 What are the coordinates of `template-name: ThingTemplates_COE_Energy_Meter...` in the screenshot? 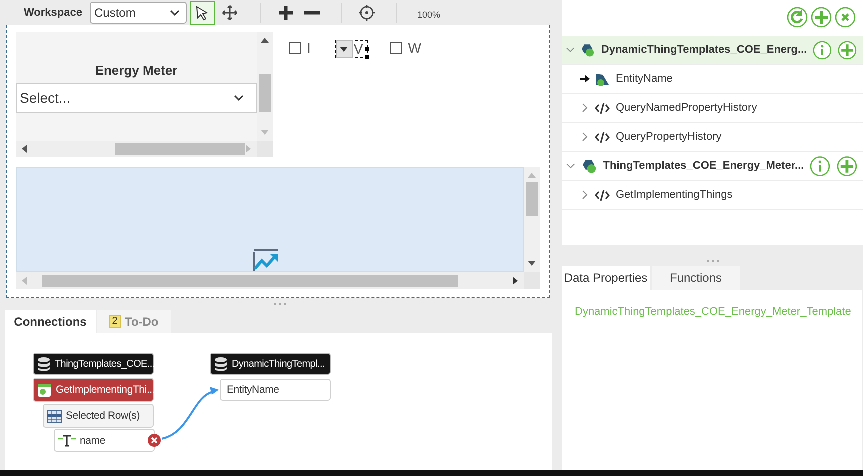 It's located at (703, 166).